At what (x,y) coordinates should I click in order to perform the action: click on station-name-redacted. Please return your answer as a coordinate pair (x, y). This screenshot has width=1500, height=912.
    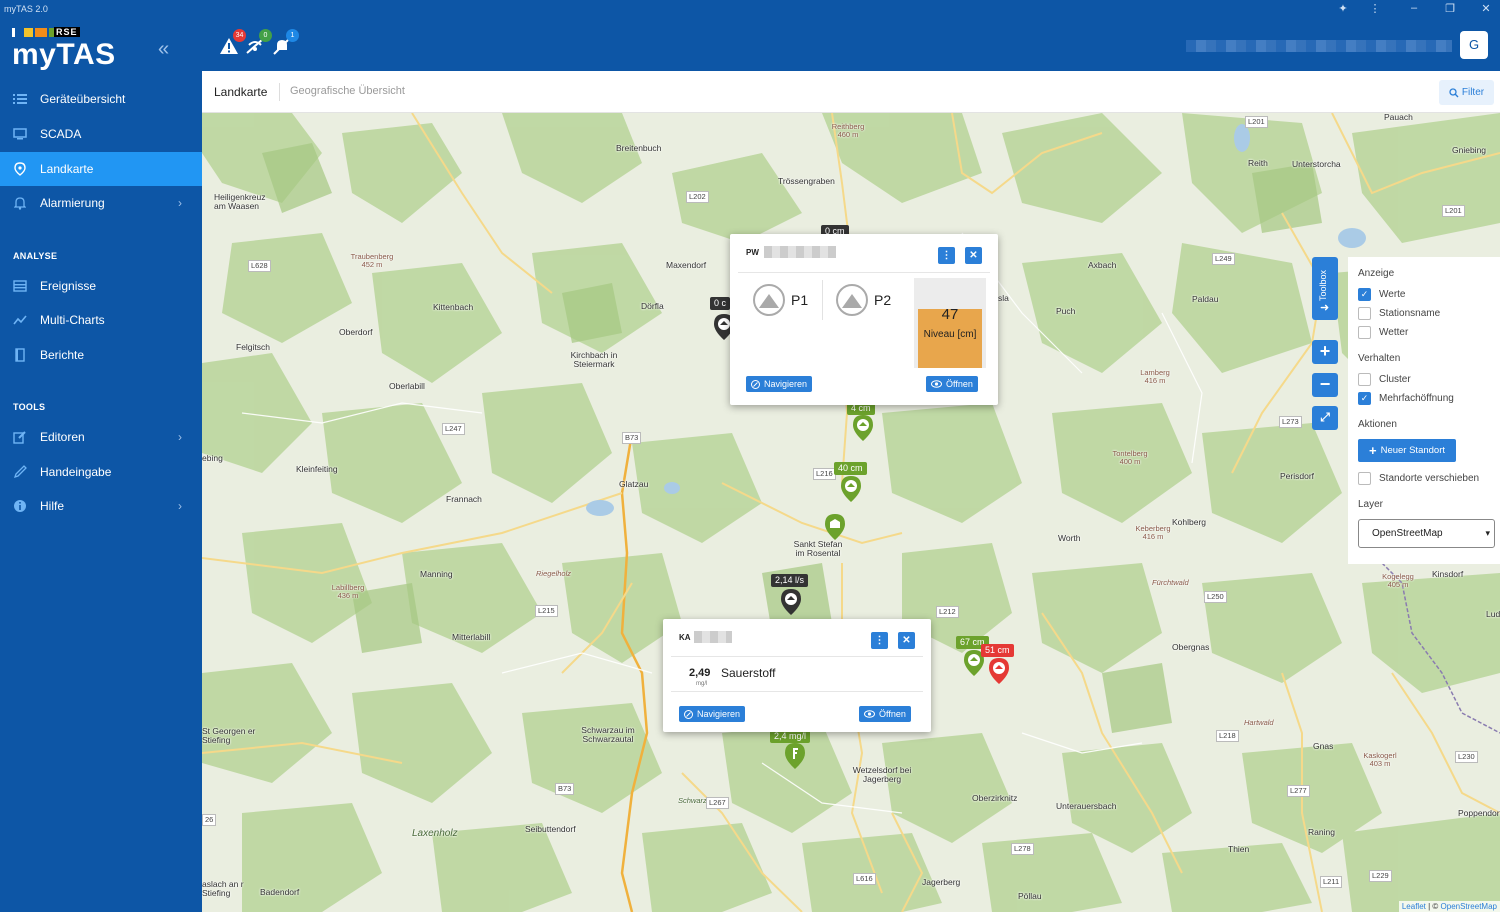
    Looking at the image, I should click on (713, 637).